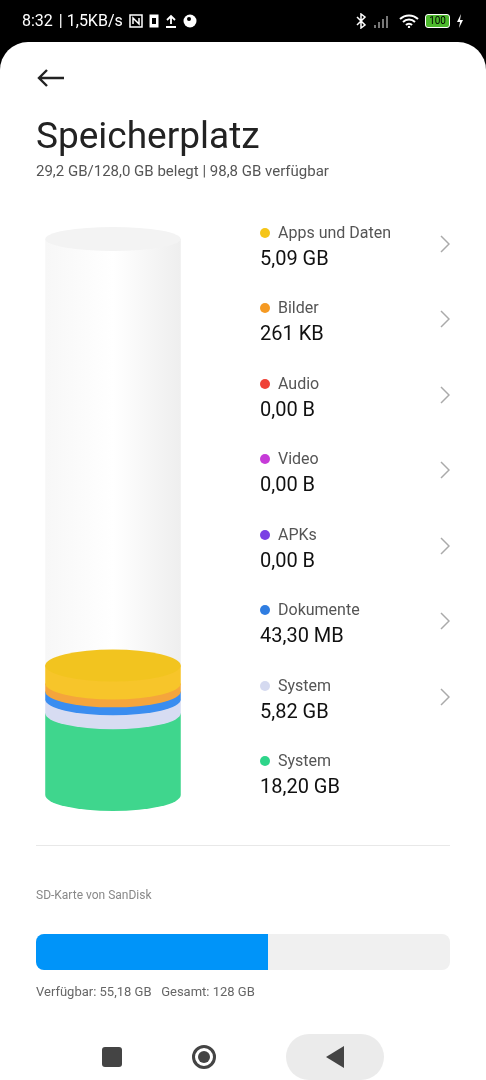 Image resolution: width=486 pixels, height=1080 pixels. I want to click on category-size: 43,30 MB, so click(302, 635).